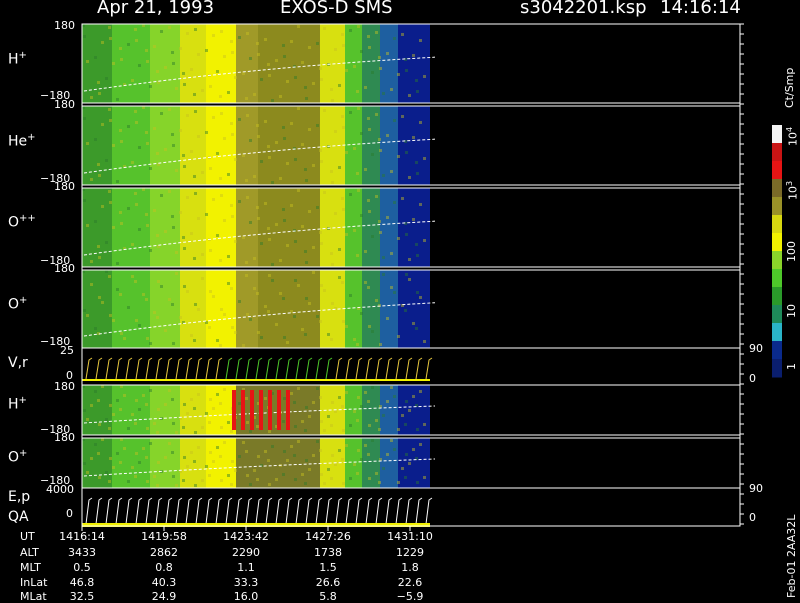 This screenshot has width=800, height=603. Describe the element at coordinates (410, 552) in the screenshot. I see `ephemeris-cell: 1229` at that location.